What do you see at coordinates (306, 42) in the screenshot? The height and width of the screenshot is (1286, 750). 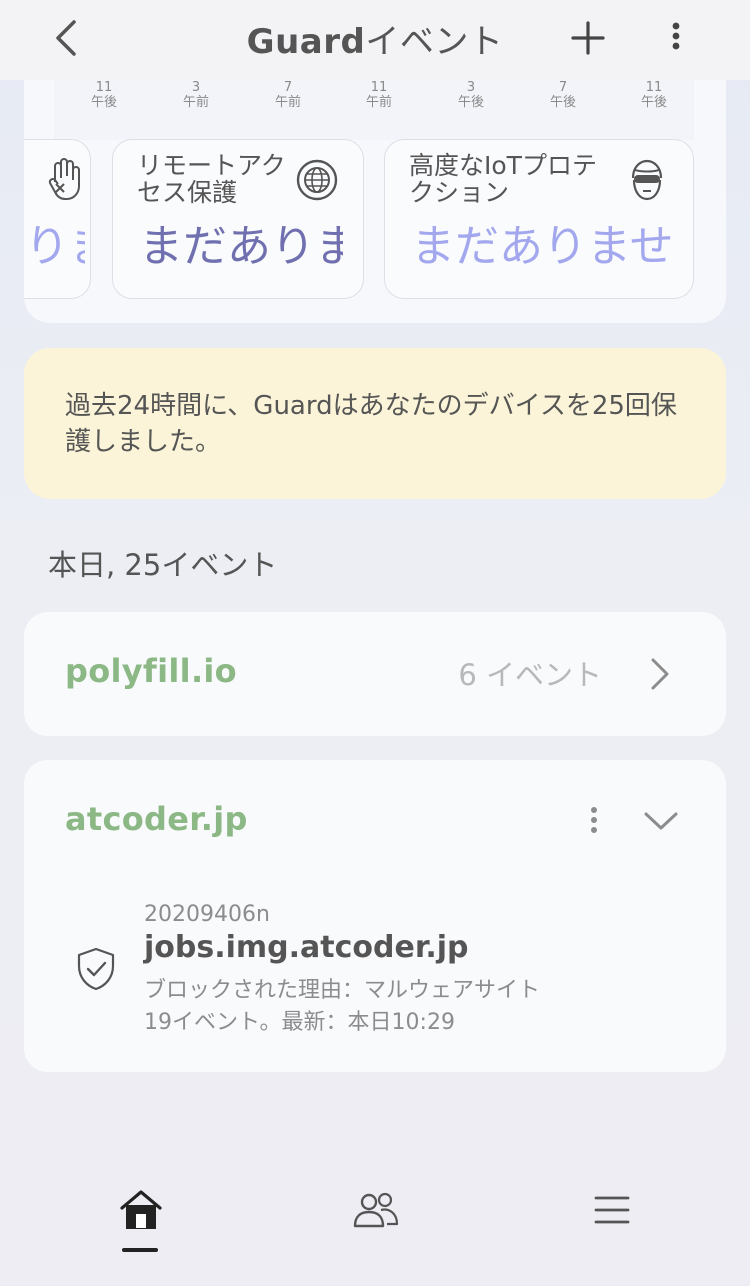 I see `title-brand: Guard` at bounding box center [306, 42].